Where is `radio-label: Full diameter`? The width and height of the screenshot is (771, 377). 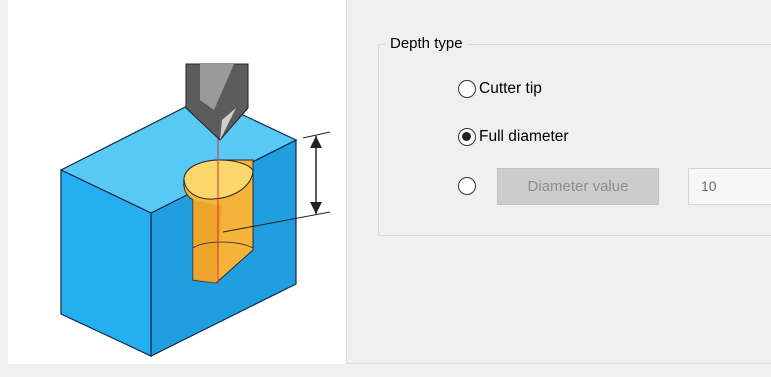
radio-label: Full diameter is located at coordinates (524, 136).